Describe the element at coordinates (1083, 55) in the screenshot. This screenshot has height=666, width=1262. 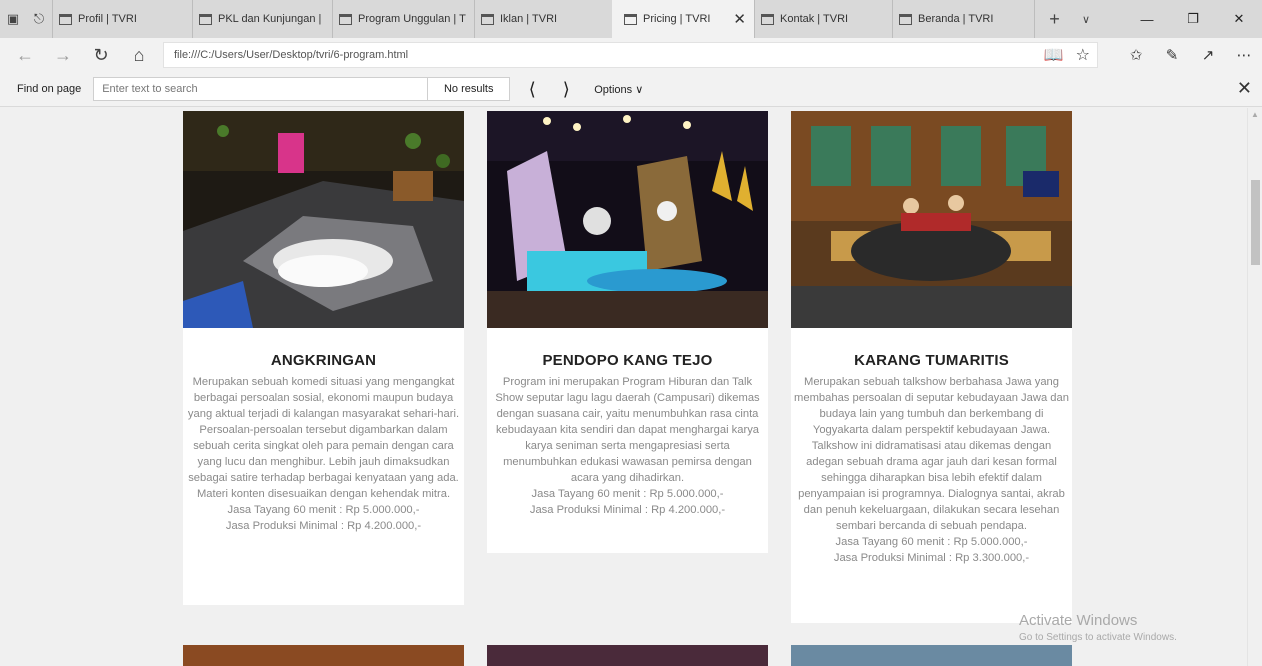
I see `favorite-star-icon: ☆` at that location.